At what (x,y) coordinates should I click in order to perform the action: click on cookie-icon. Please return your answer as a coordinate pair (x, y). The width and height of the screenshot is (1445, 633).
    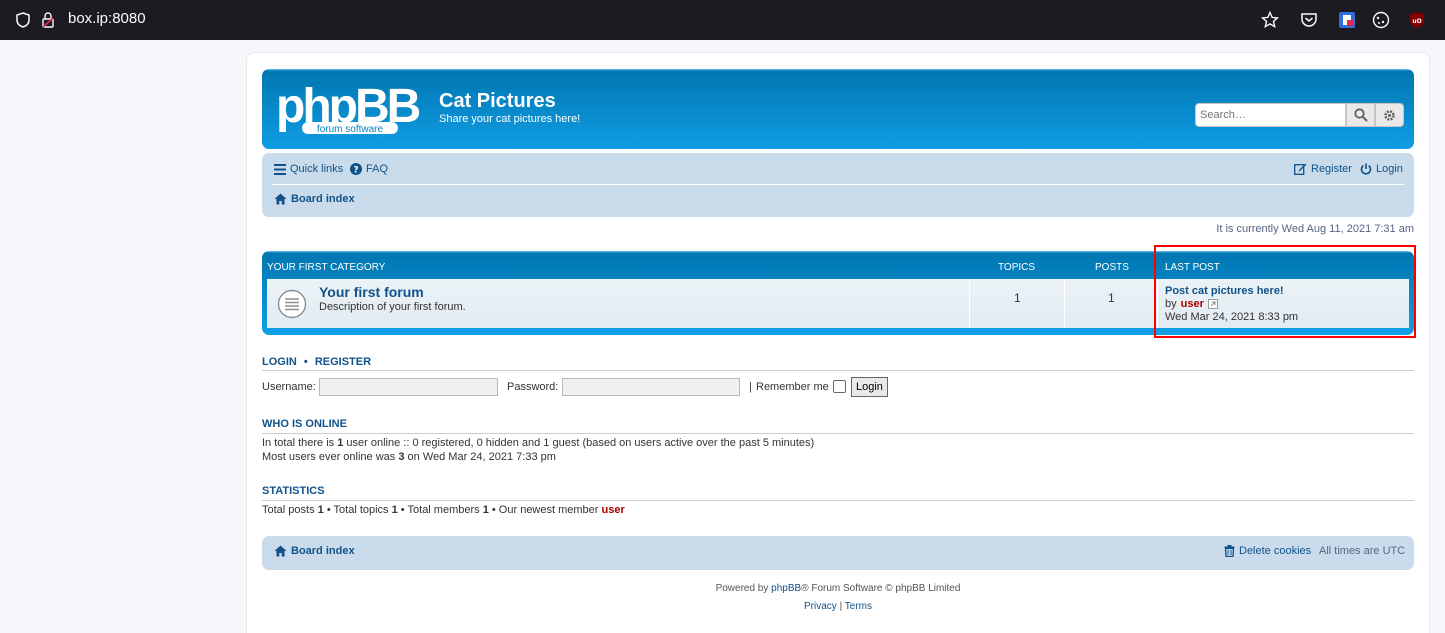
    Looking at the image, I should click on (1381, 20).